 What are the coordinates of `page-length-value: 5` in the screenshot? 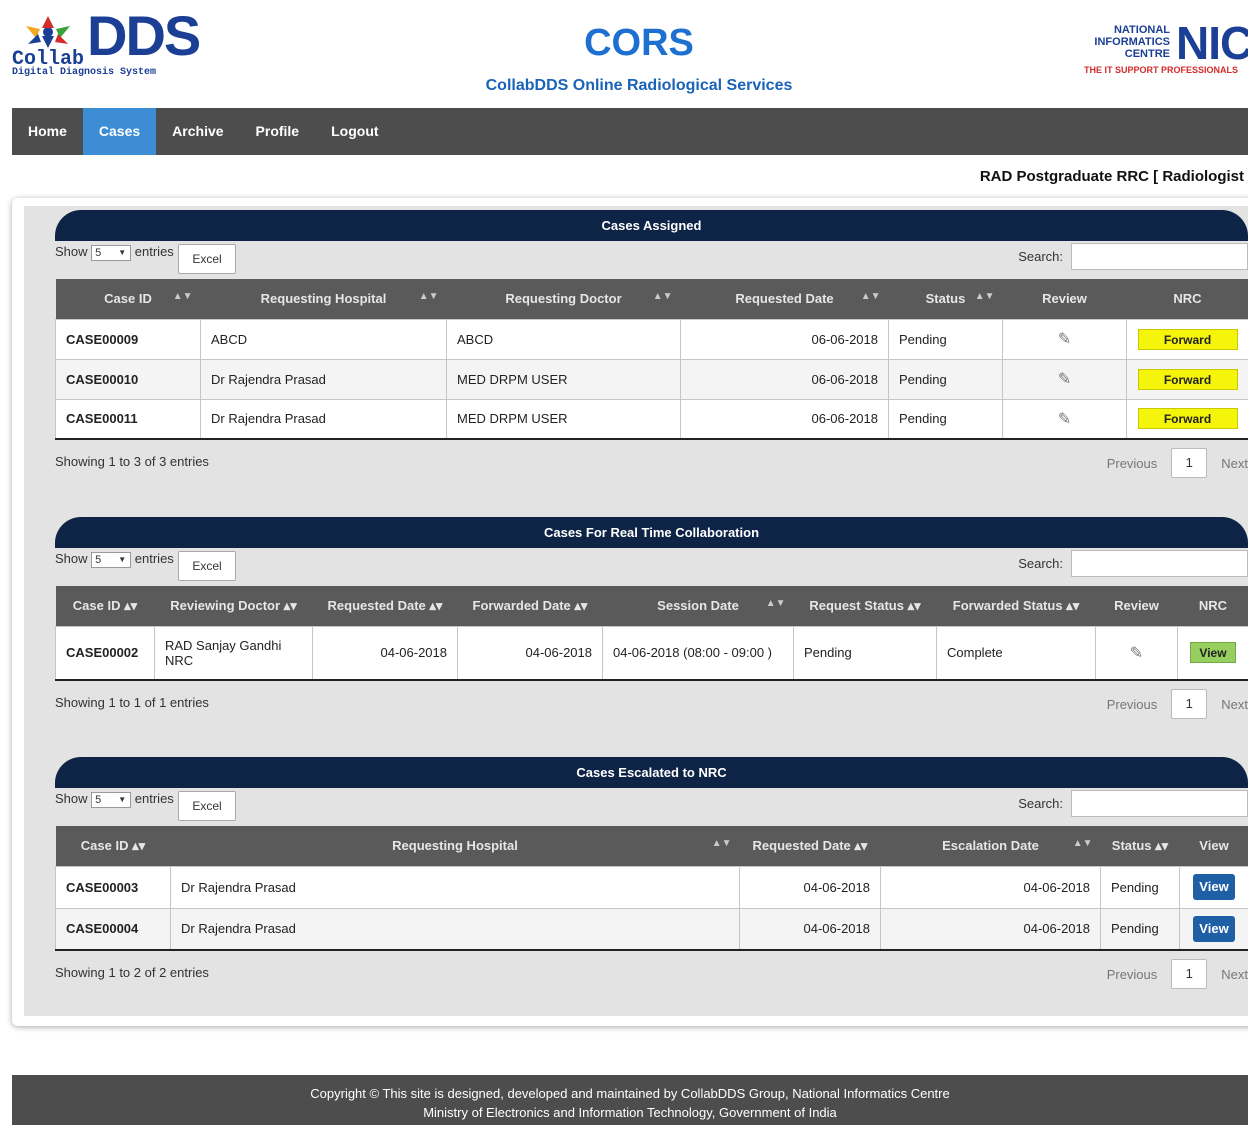 It's located at (98, 253).